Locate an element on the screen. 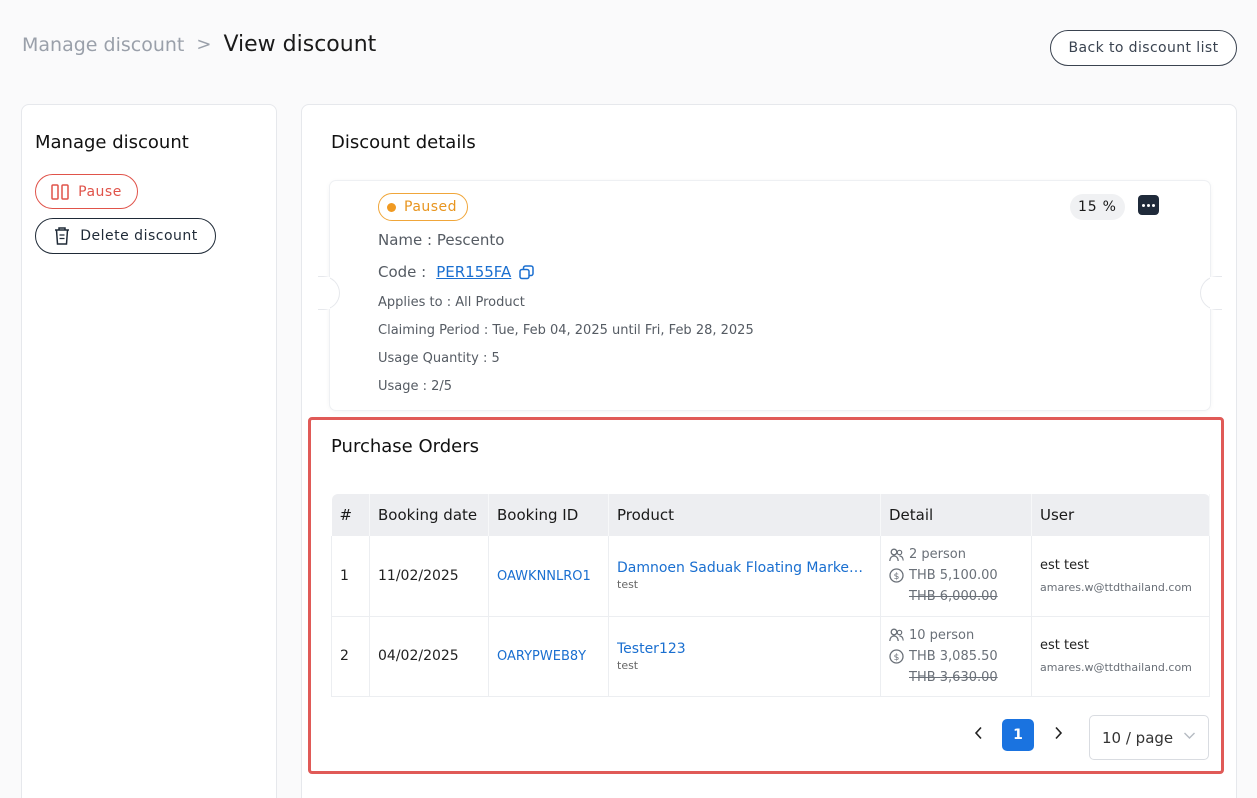 This screenshot has height=798, width=1257. column-header-user: User is located at coordinates (1120, 515).